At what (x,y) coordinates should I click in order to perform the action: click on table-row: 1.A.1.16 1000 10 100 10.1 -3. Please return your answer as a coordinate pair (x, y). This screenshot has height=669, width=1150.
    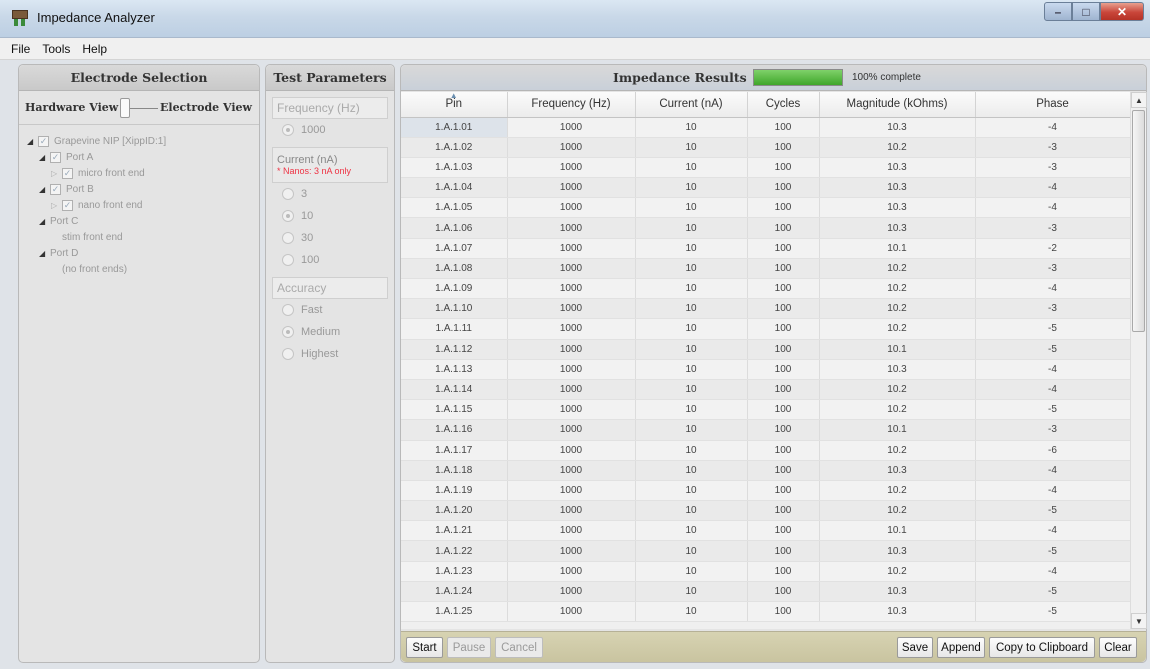
    Looking at the image, I should click on (765, 430).